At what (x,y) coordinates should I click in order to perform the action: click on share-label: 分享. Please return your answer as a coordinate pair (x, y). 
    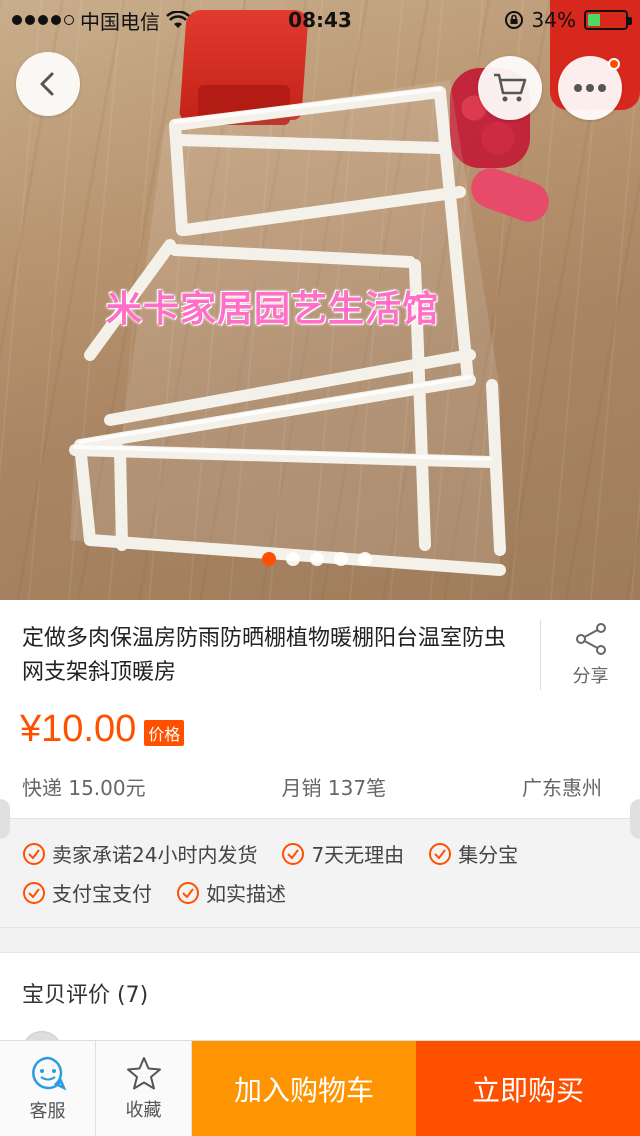
    Looking at the image, I should click on (590, 676).